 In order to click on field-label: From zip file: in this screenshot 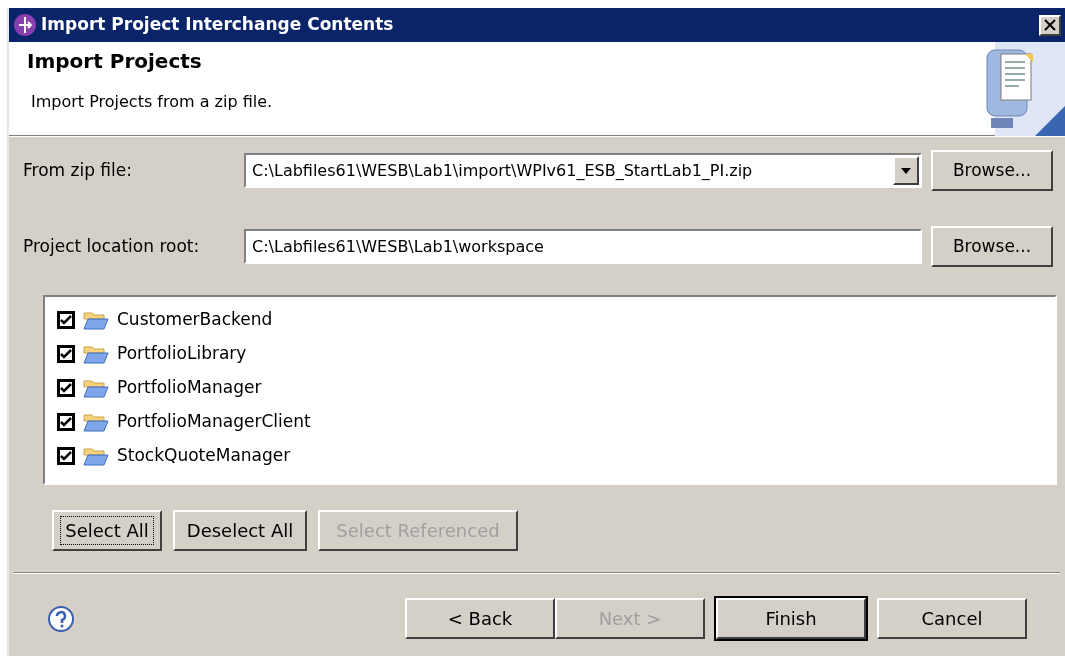, I will do `click(77, 170)`.